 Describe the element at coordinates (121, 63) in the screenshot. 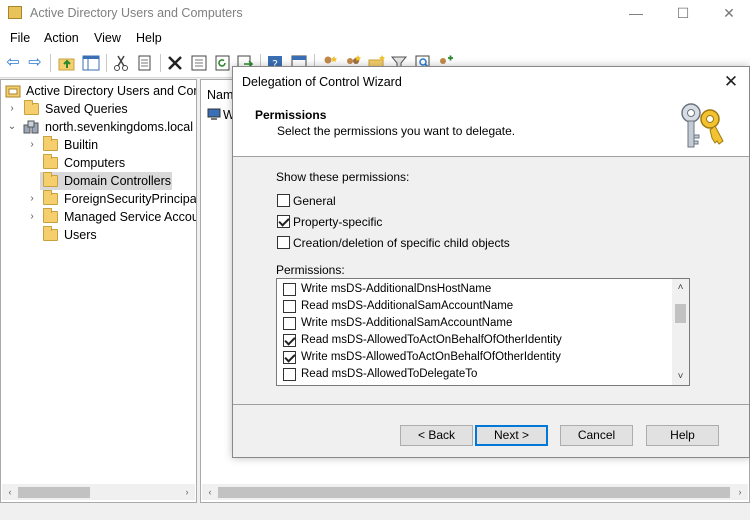

I see `cut-icon` at that location.